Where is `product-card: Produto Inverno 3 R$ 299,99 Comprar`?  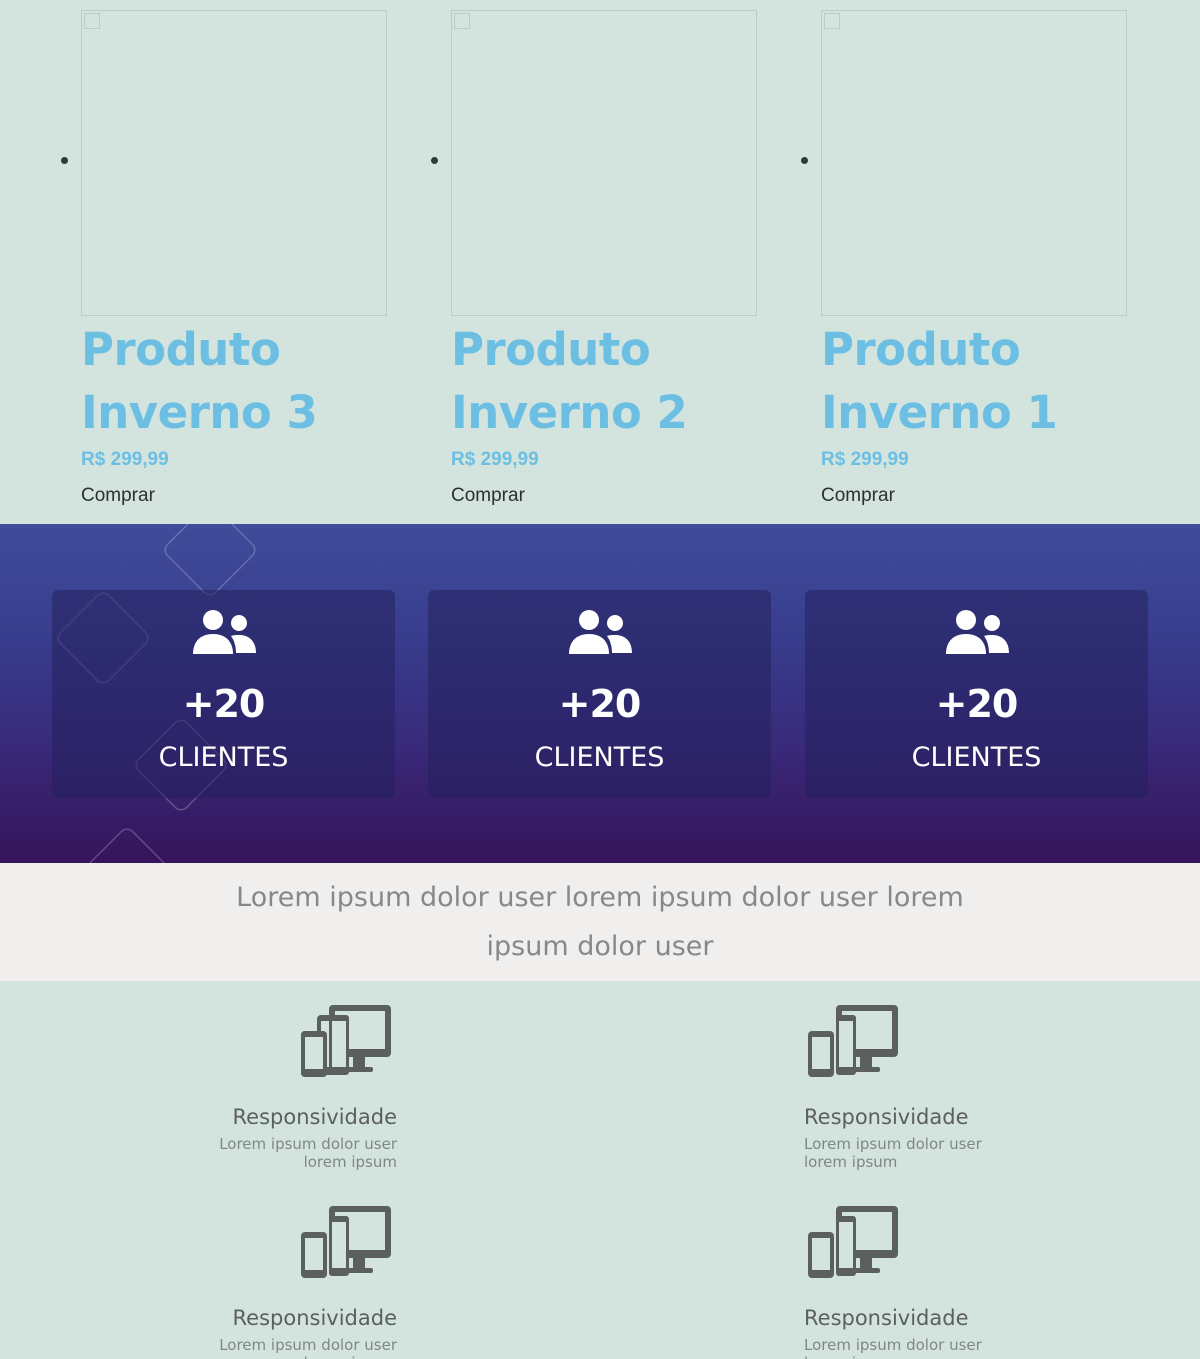 product-card: Produto Inverno 3 R$ 299,99 Comprar is located at coordinates (231, 262).